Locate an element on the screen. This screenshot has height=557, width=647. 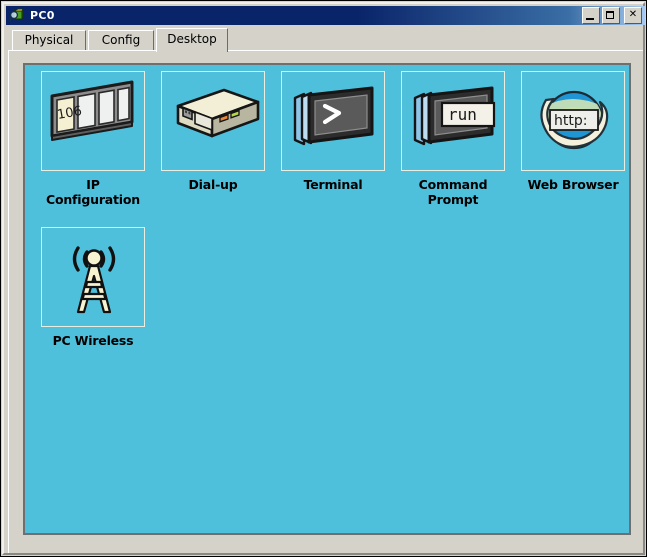
app-tile: http: is located at coordinates (573, 121).